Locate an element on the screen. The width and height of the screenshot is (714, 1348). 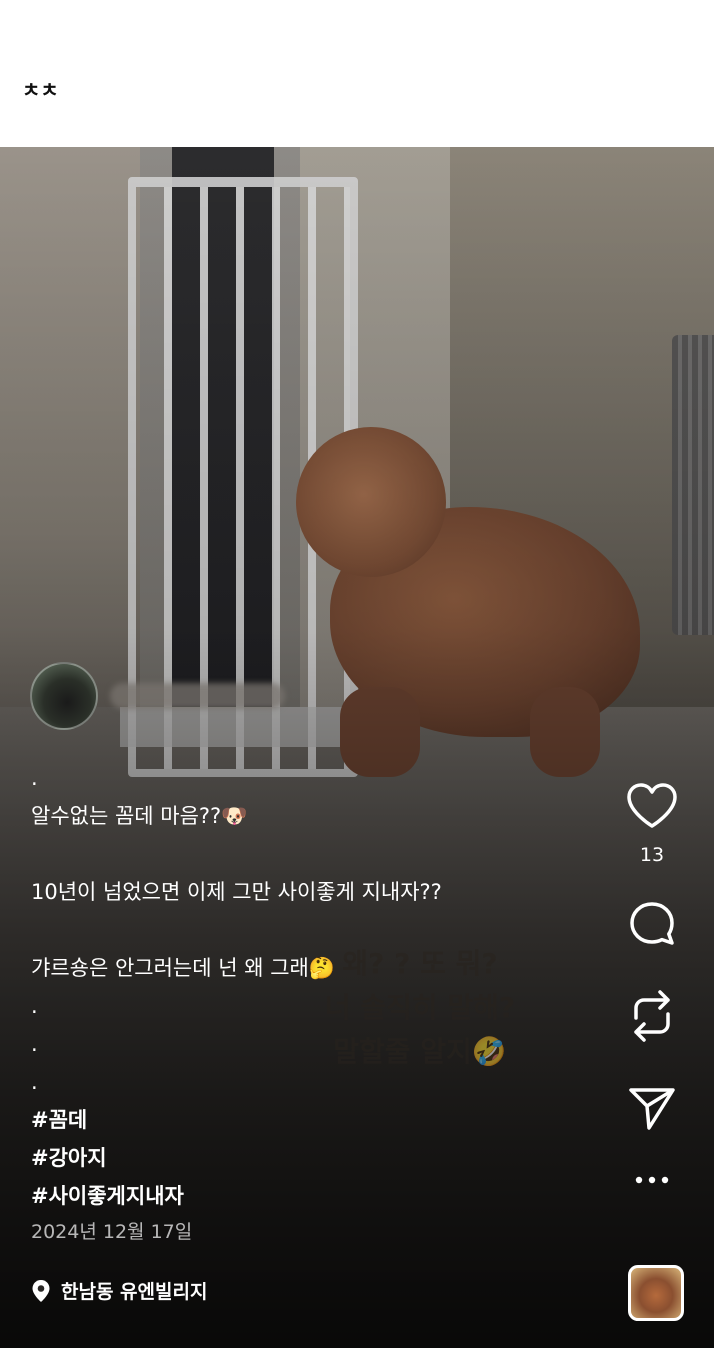
heart-icon is located at coordinates (652, 805).